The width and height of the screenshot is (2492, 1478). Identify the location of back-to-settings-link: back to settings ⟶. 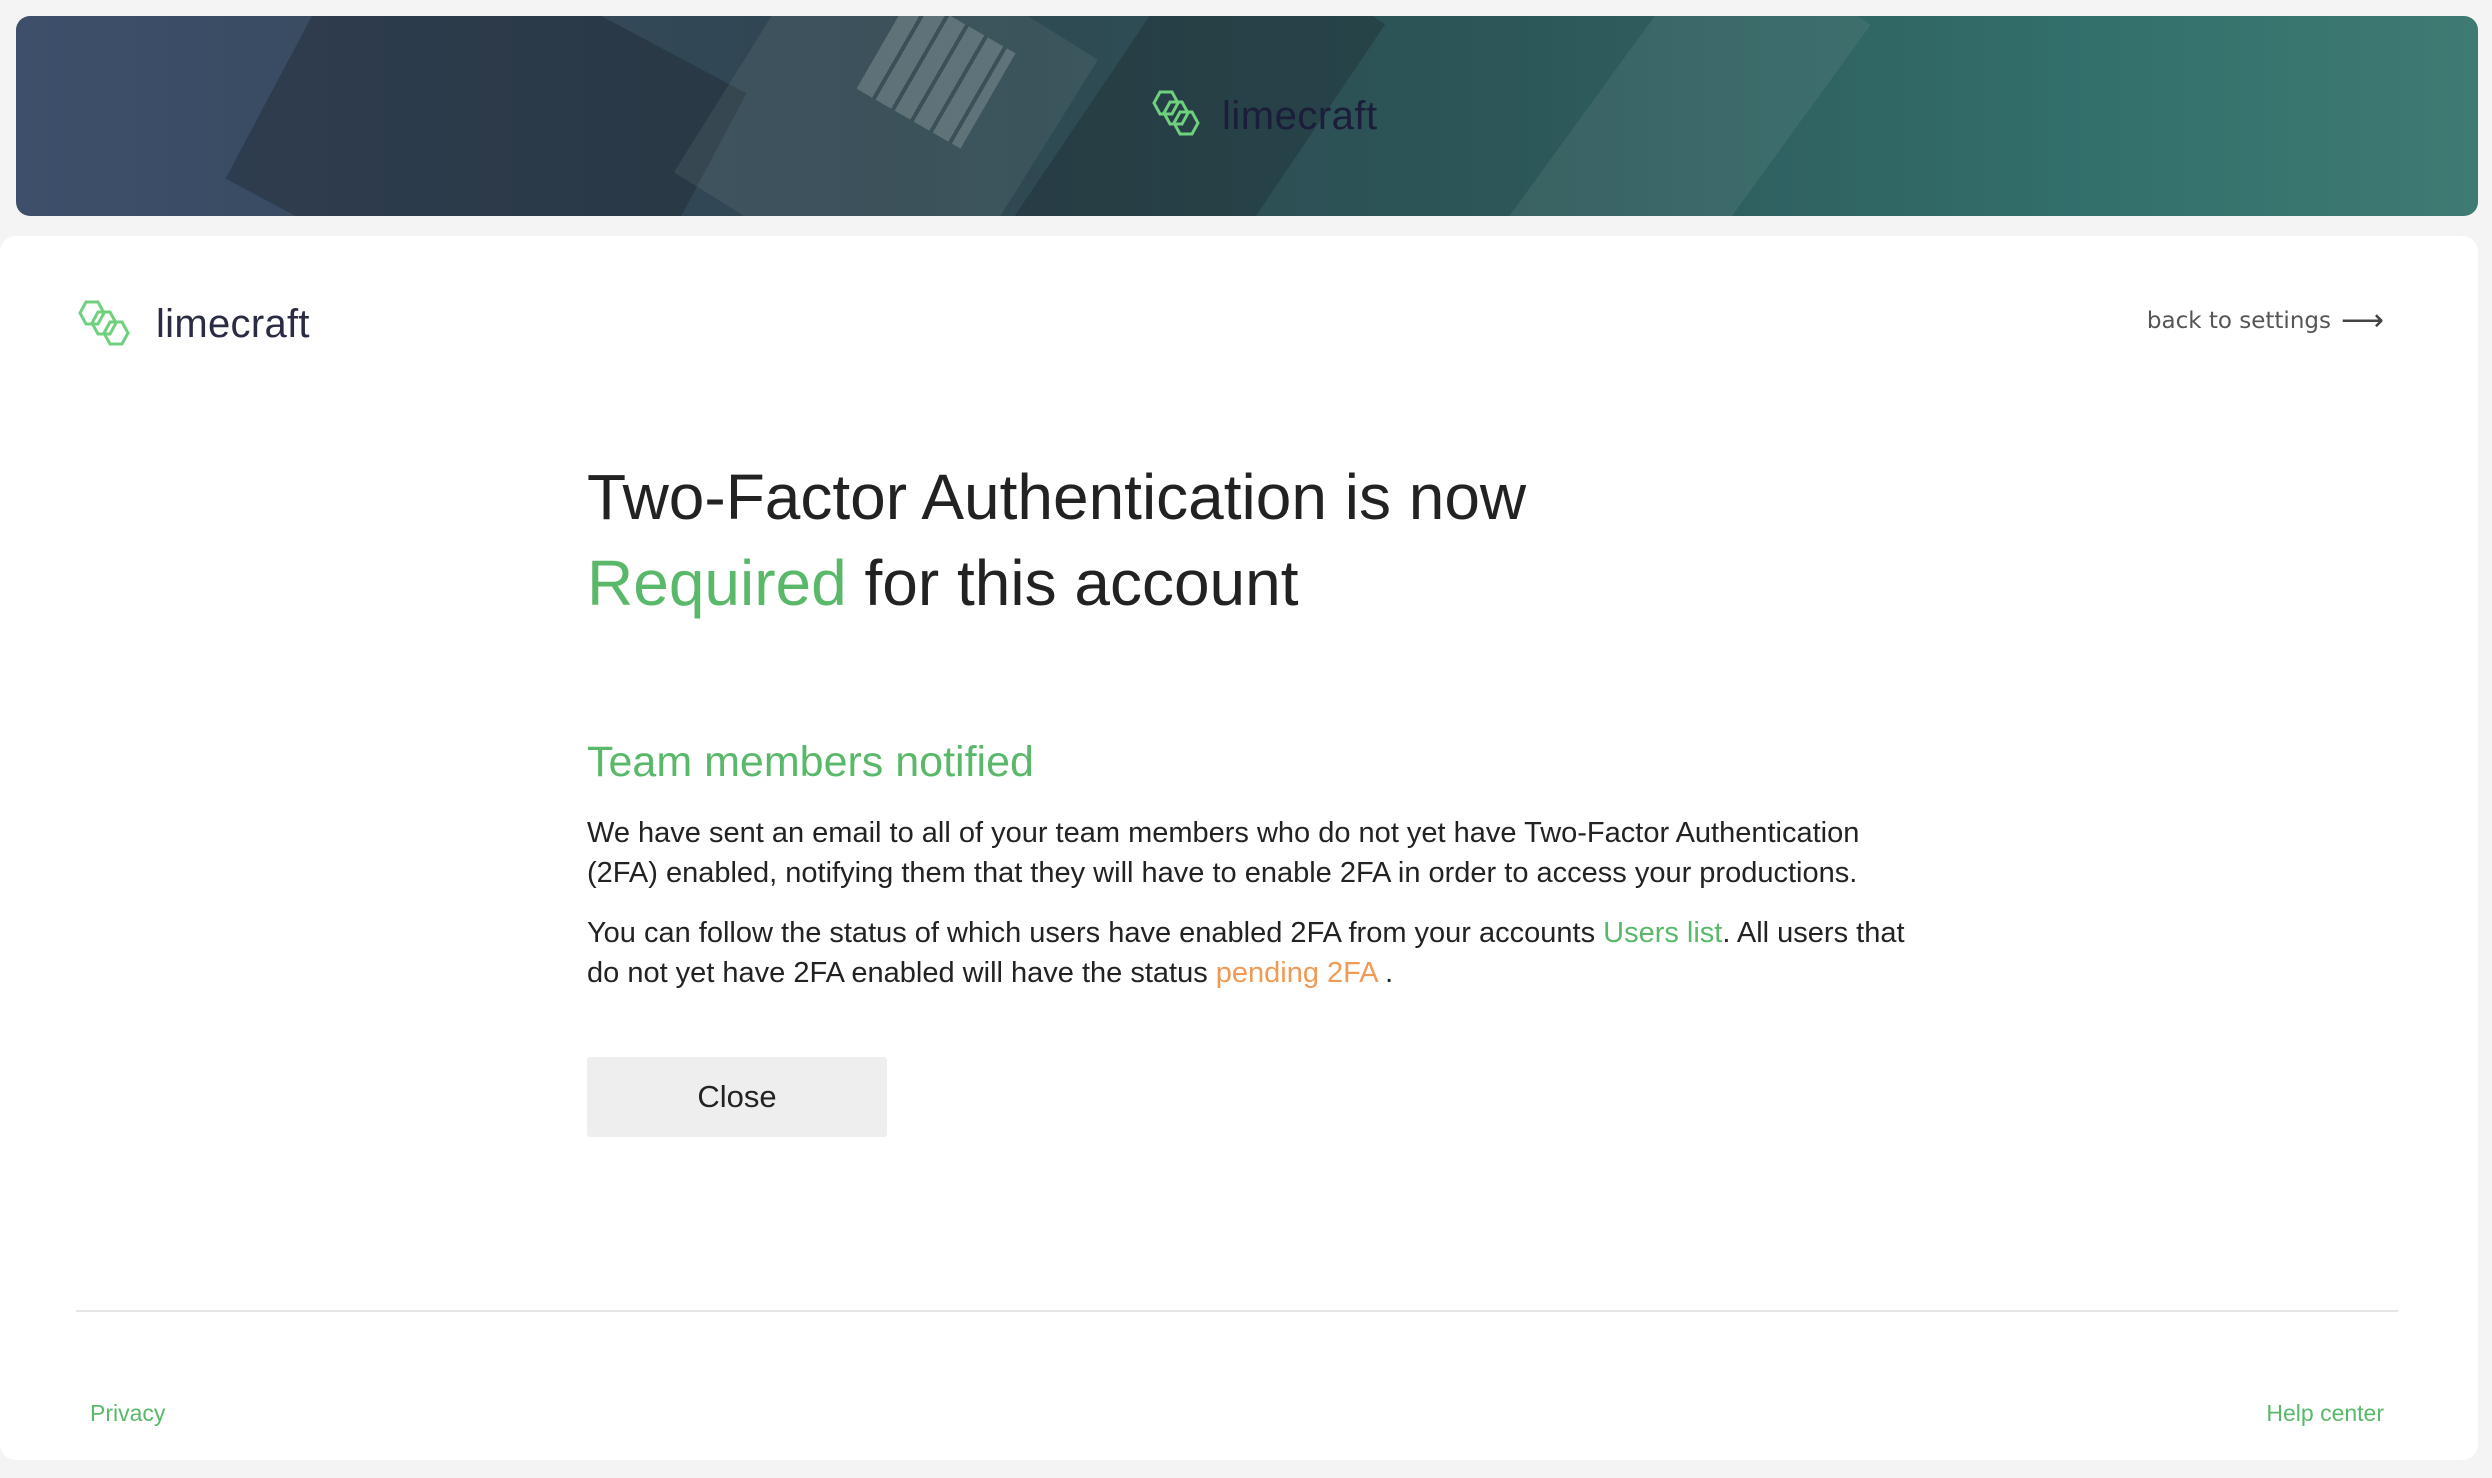
(2265, 321).